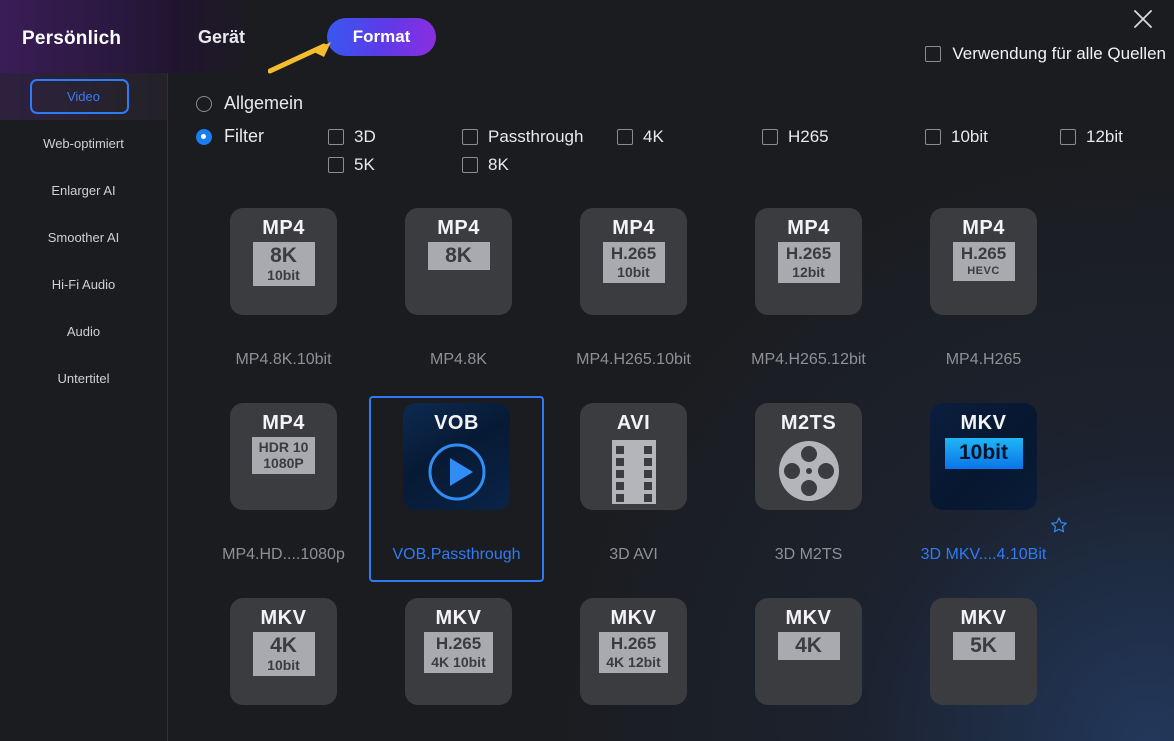 The height and width of the screenshot is (741, 1174). What do you see at coordinates (522, 137) in the screenshot?
I see `filter-checkbox-passthrough: Passthrough` at bounding box center [522, 137].